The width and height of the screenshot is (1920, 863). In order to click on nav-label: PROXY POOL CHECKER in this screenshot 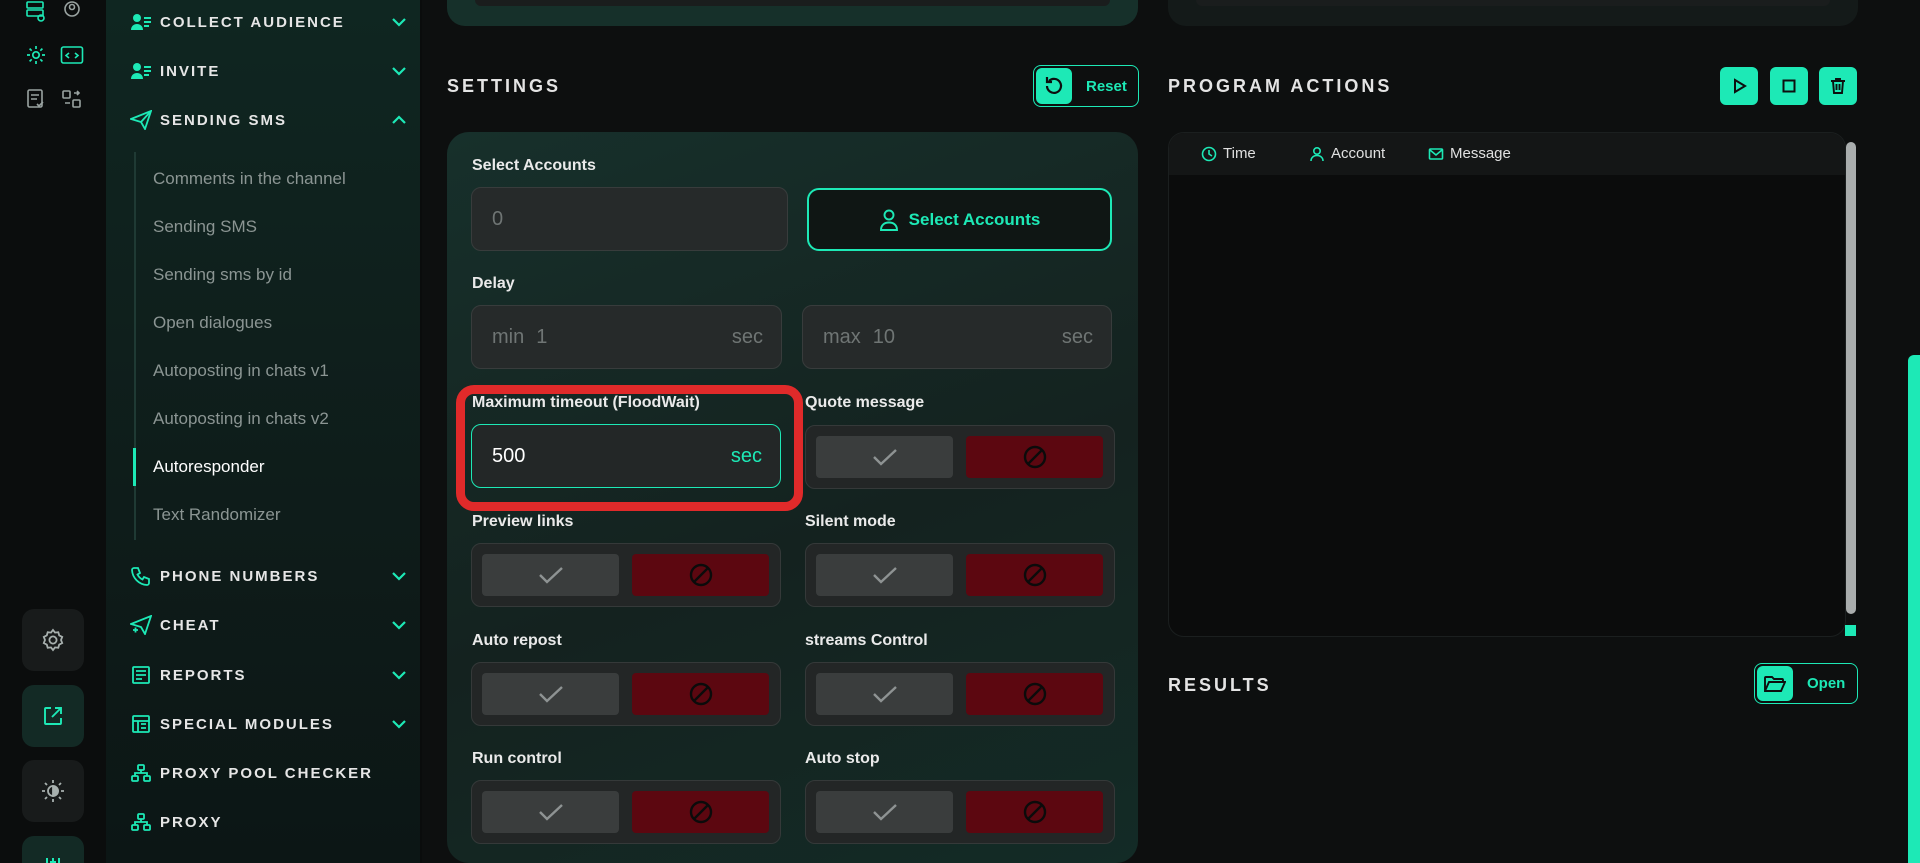, I will do `click(266, 773)`.